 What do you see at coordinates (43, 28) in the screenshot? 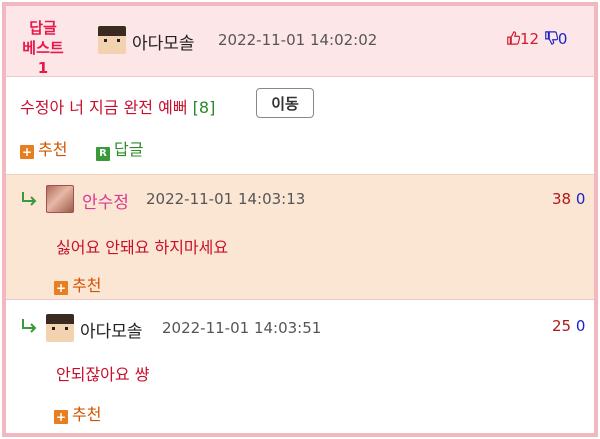
I see `badge-line-1: 답글` at bounding box center [43, 28].